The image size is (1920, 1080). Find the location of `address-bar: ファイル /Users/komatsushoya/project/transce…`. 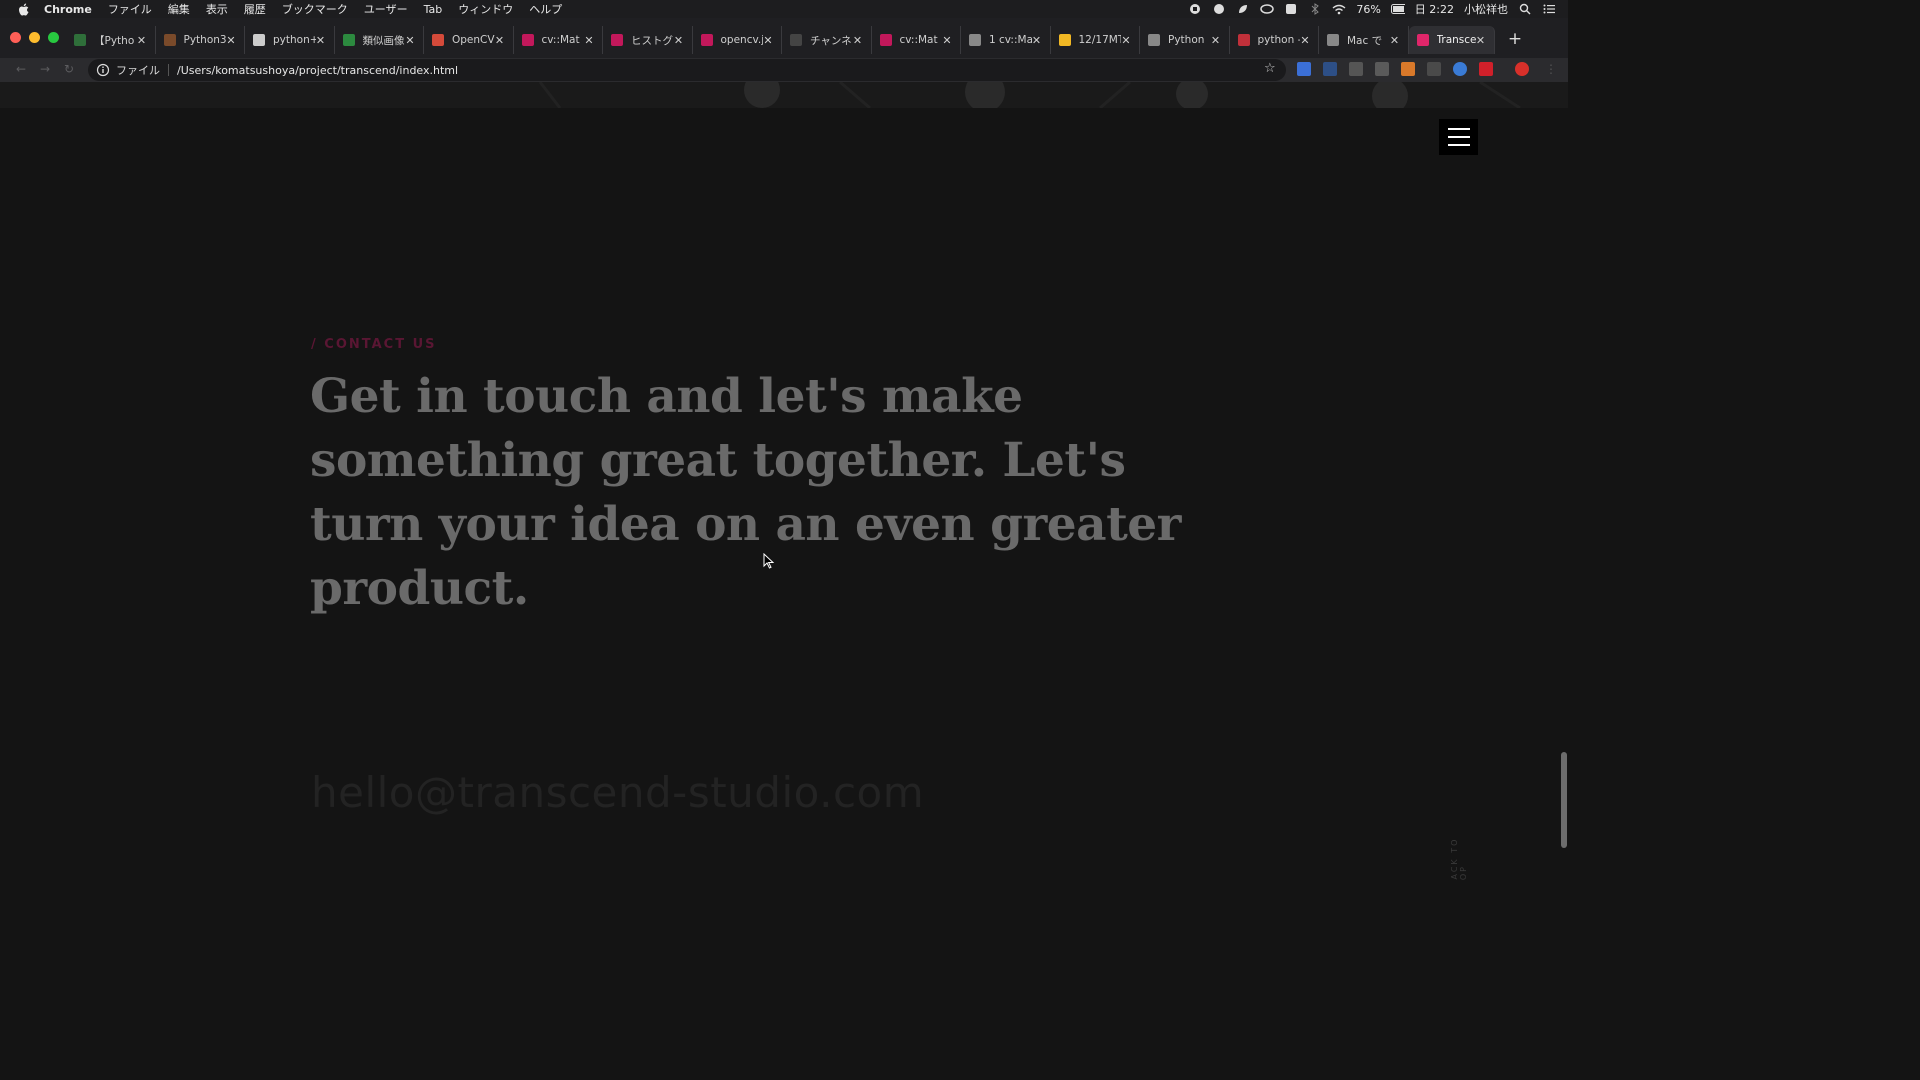

address-bar: ファイル /Users/komatsushoya/project/transce… is located at coordinates (687, 70).